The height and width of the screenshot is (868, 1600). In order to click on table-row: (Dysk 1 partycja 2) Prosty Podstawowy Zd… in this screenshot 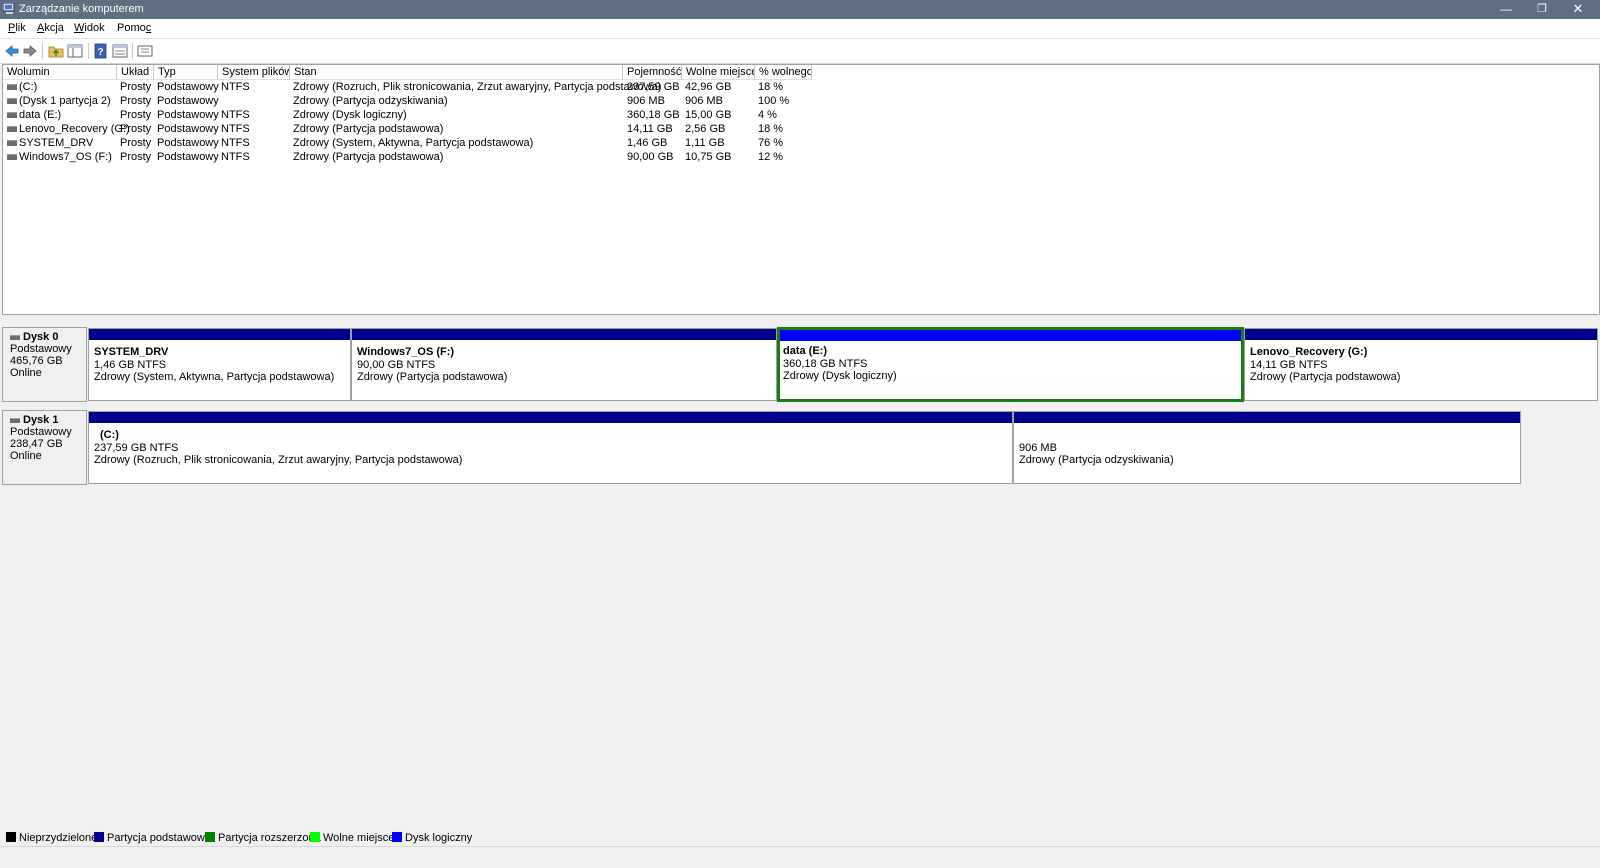, I will do `click(801, 101)`.